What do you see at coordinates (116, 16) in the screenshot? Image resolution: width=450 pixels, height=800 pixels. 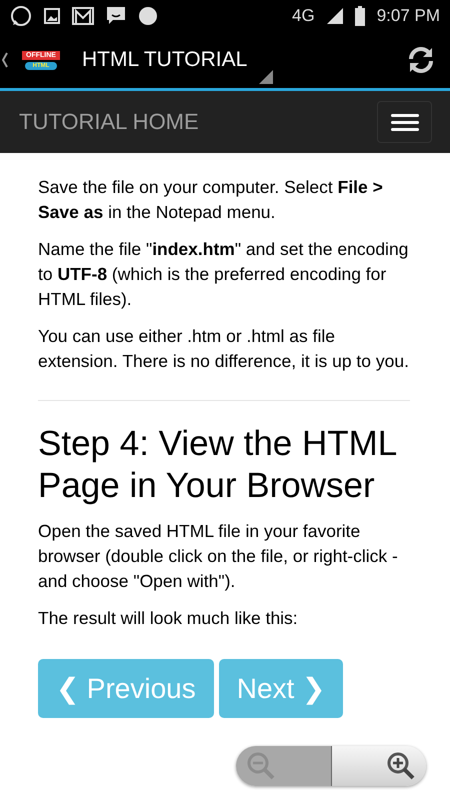 I see `message-icon` at bounding box center [116, 16].